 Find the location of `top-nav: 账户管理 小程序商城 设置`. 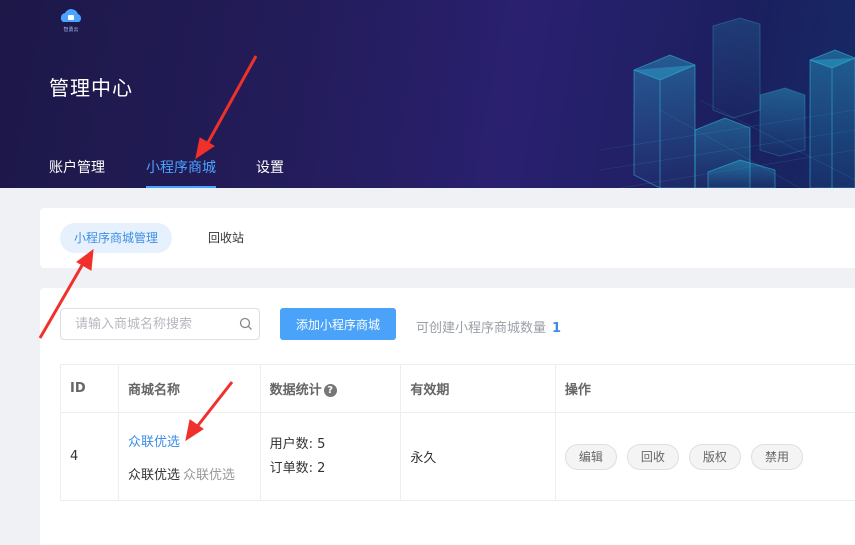

top-nav: 账户管理 小程序商城 设置 is located at coordinates (200, 172).